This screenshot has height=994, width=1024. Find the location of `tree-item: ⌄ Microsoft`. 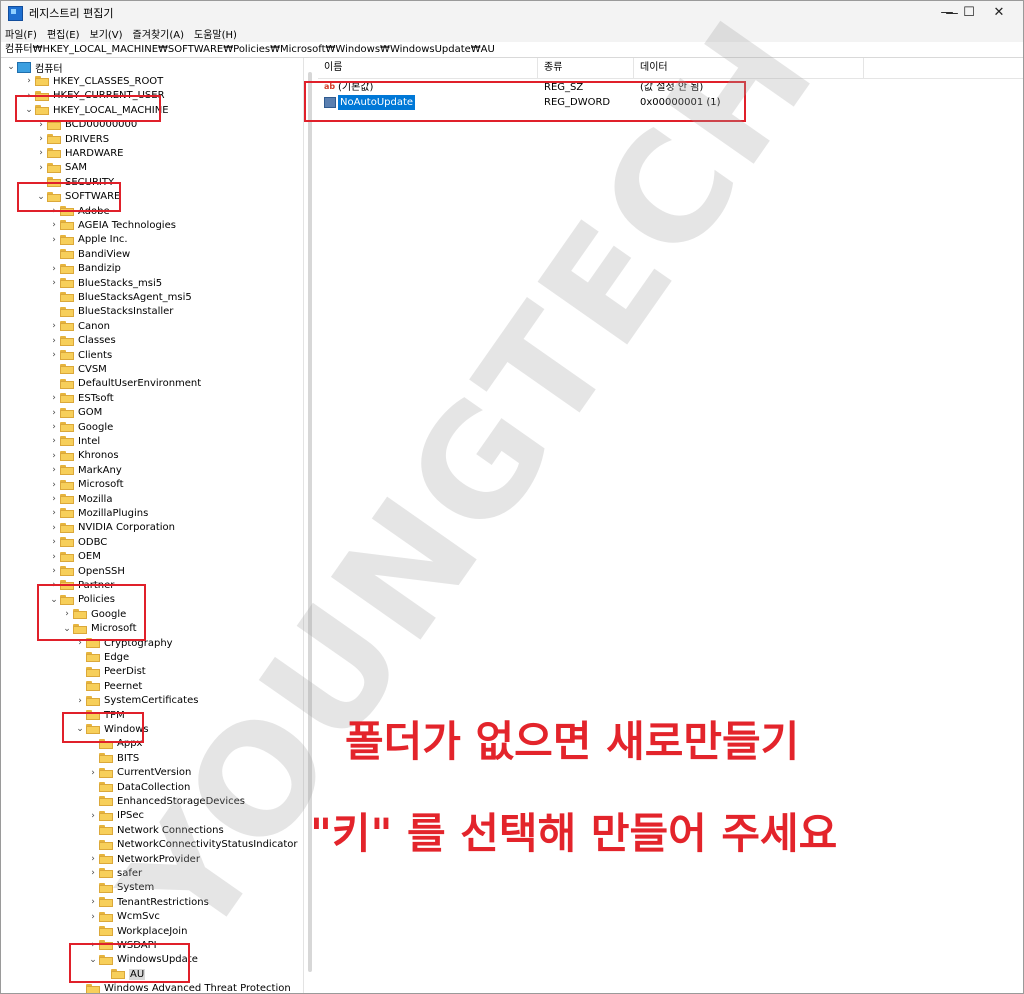

tree-item: ⌄ Microsoft is located at coordinates (98, 629).